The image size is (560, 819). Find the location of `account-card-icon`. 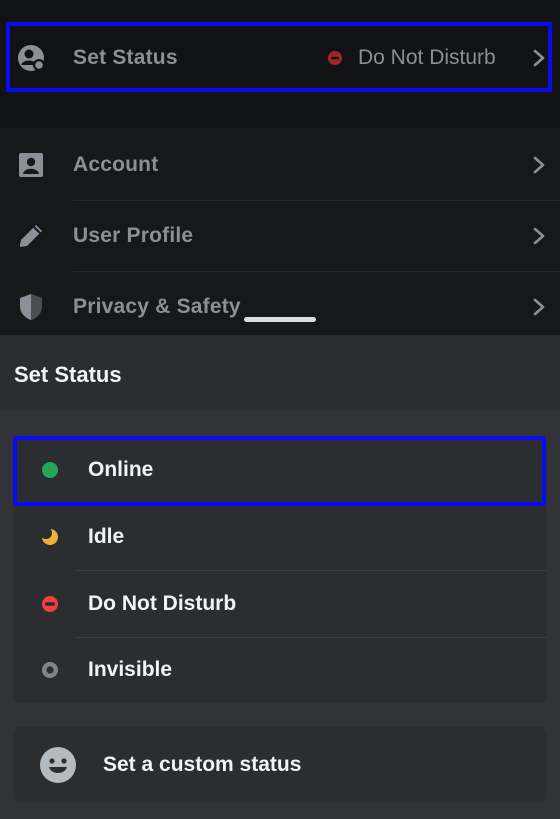

account-card-icon is located at coordinates (31, 165).